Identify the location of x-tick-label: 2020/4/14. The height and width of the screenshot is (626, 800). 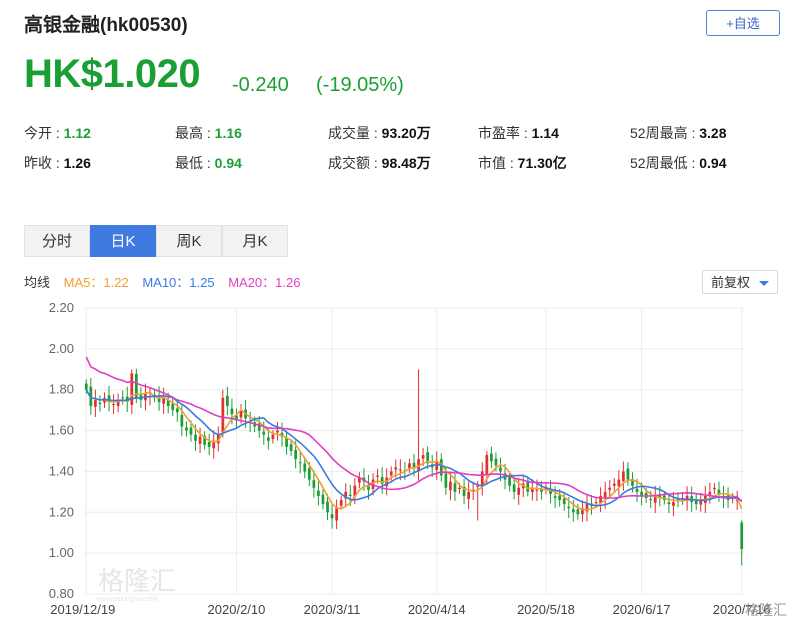
(437, 609).